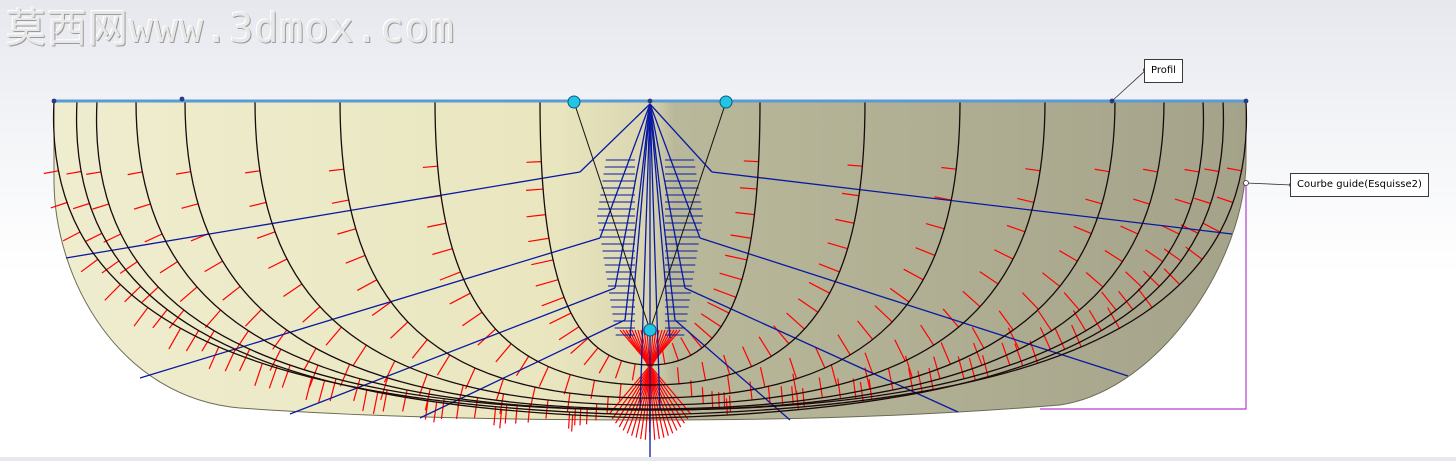 The height and width of the screenshot is (461, 1456). I want to click on guide-curve-callout-label: Courbe guide(Esquisse2), so click(1359, 185).